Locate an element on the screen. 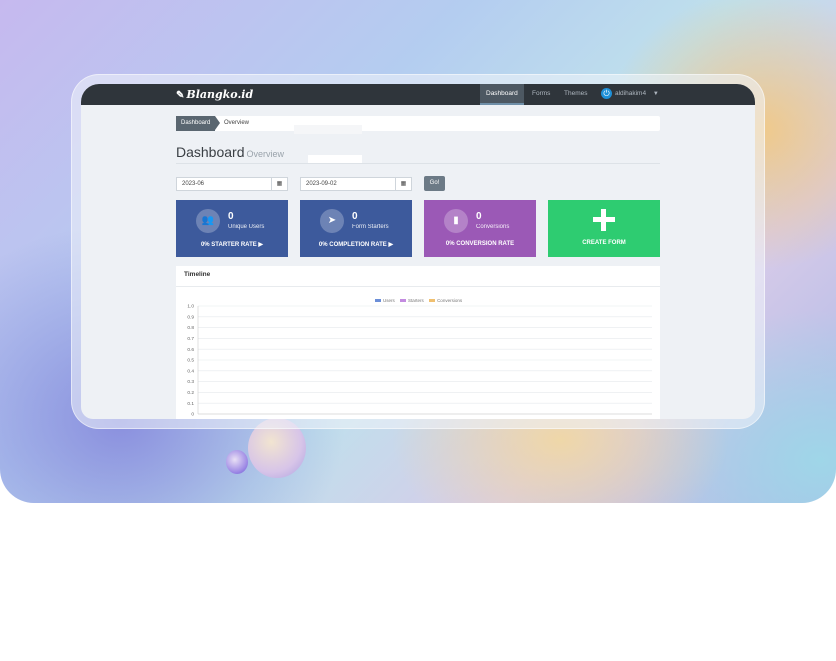 The width and height of the screenshot is (836, 661). y-tick-label: 1.0 is located at coordinates (190, 307).